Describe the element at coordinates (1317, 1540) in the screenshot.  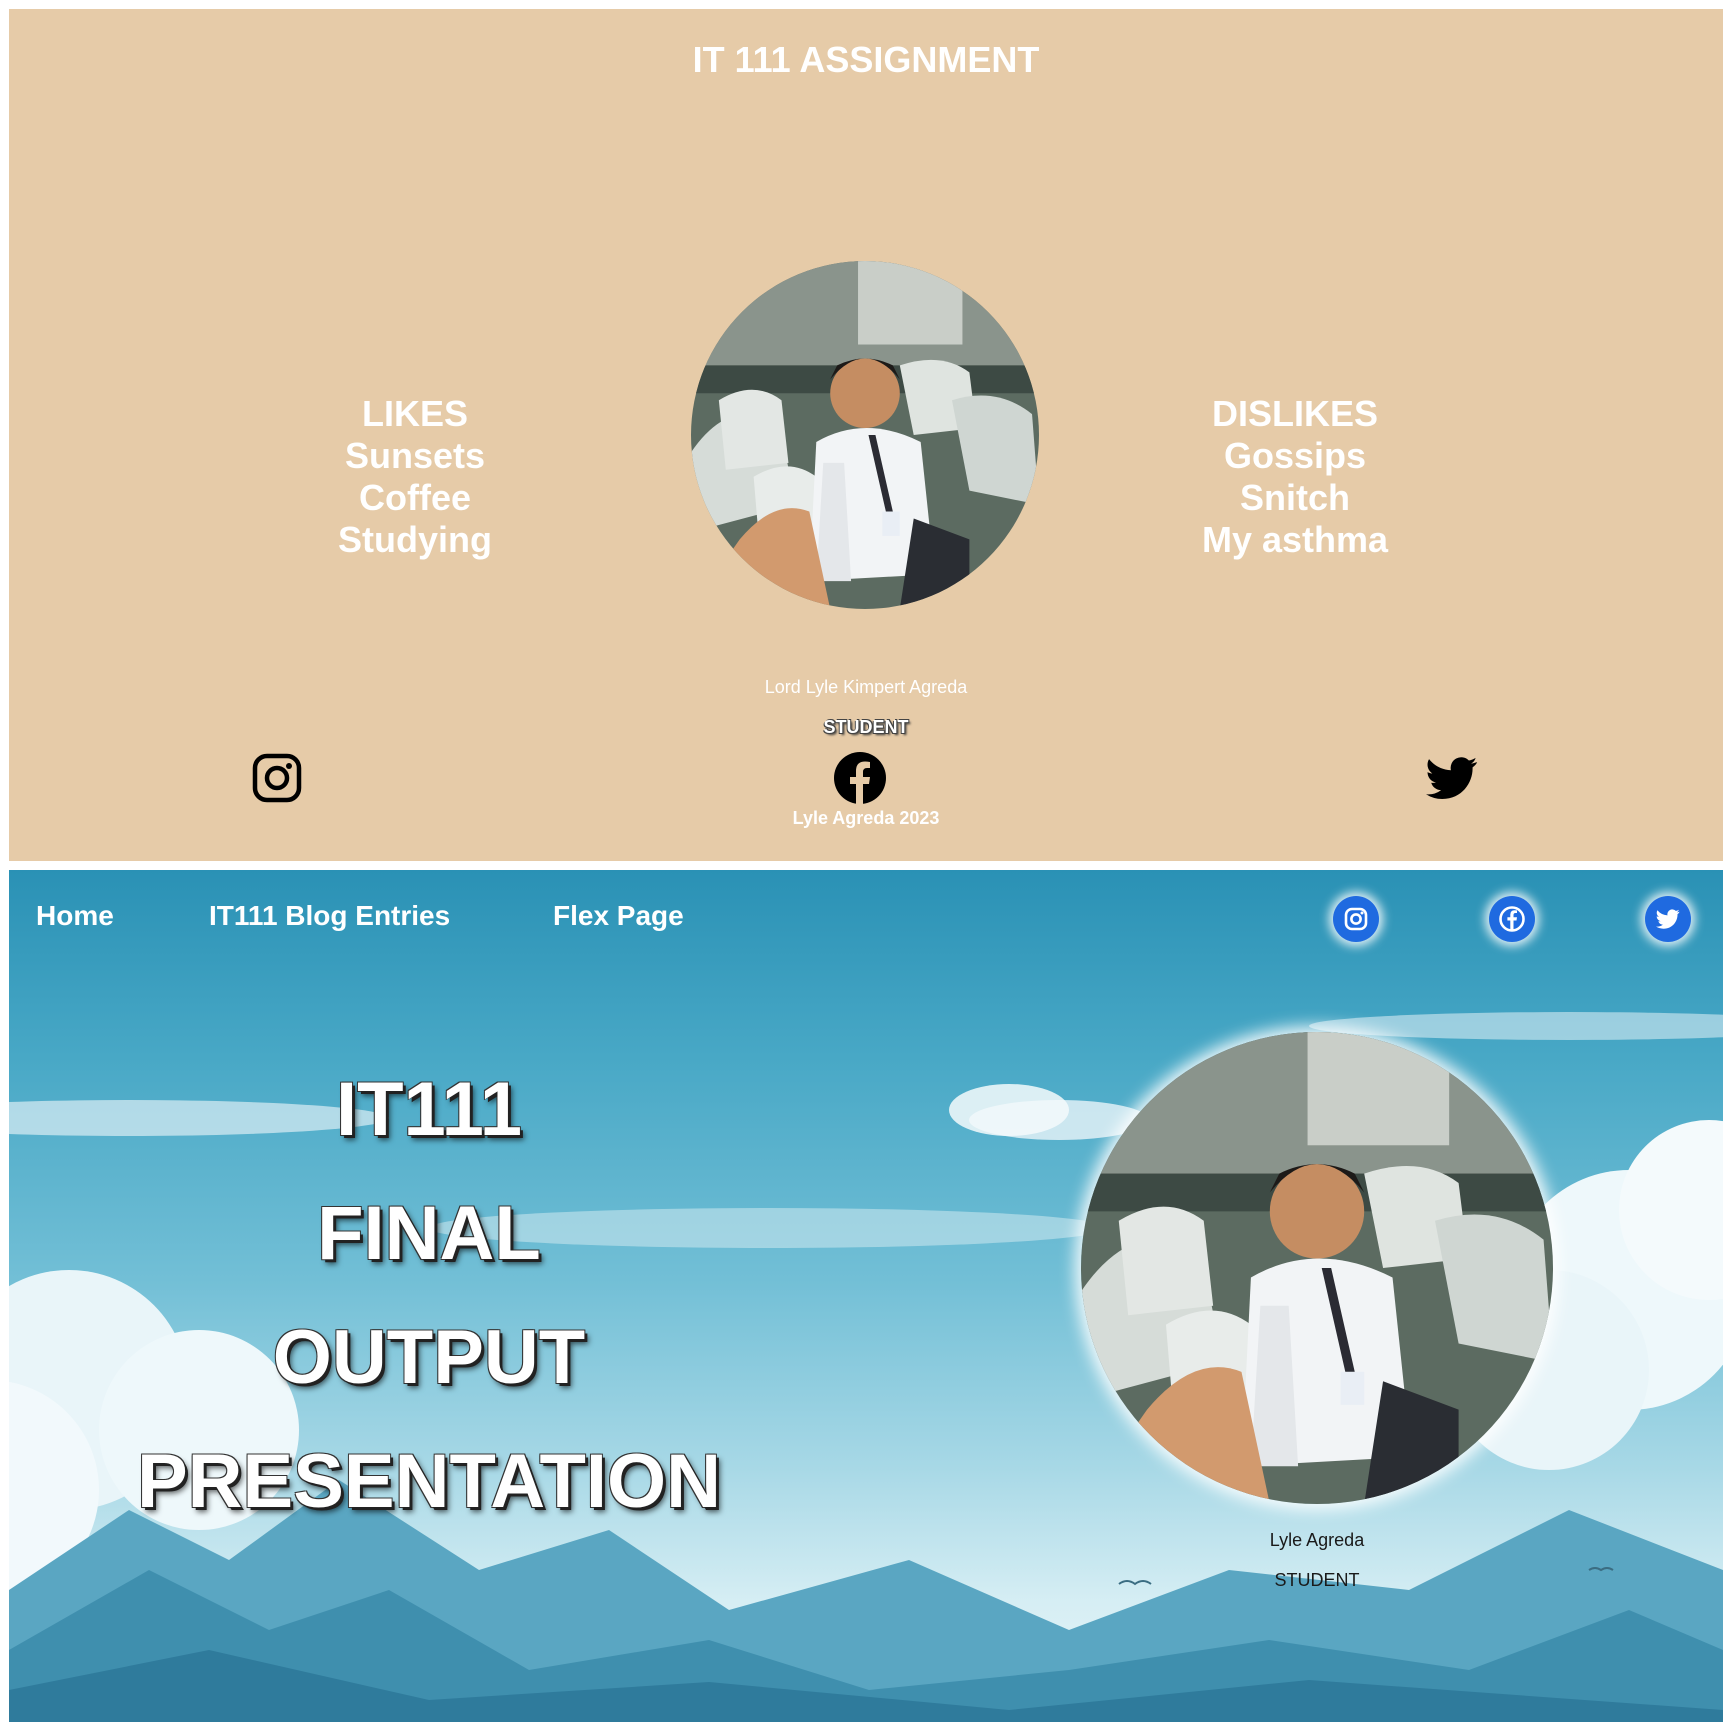
I see `profile-name: Lyle Agreda` at that location.